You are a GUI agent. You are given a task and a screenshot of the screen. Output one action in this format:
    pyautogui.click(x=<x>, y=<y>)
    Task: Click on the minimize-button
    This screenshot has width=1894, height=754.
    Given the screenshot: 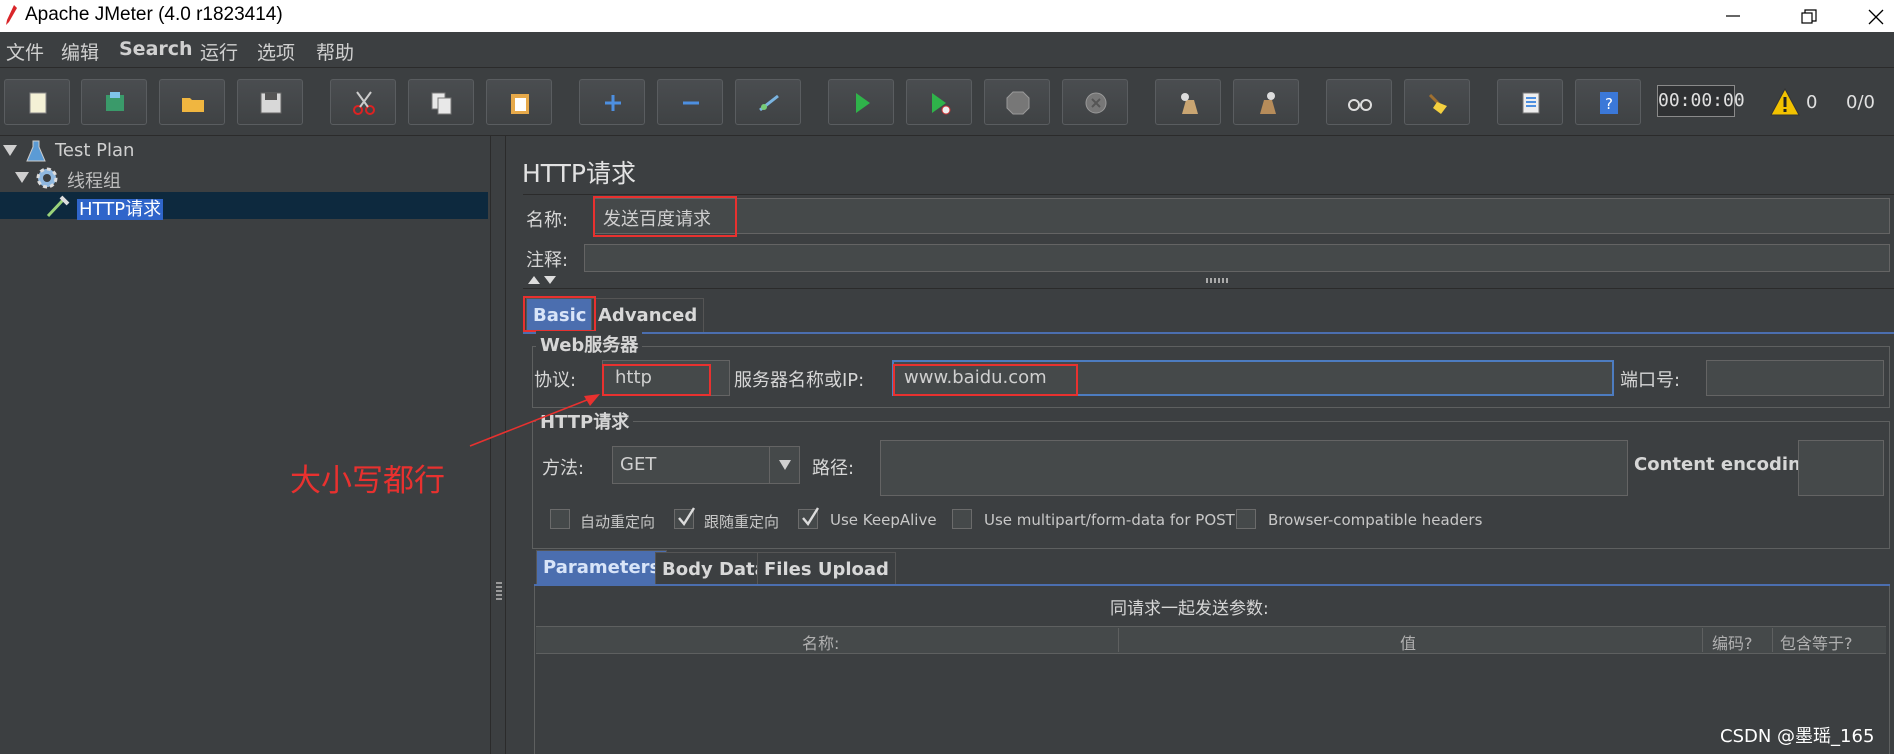 What is the action you would take?
    pyautogui.click(x=1733, y=16)
    